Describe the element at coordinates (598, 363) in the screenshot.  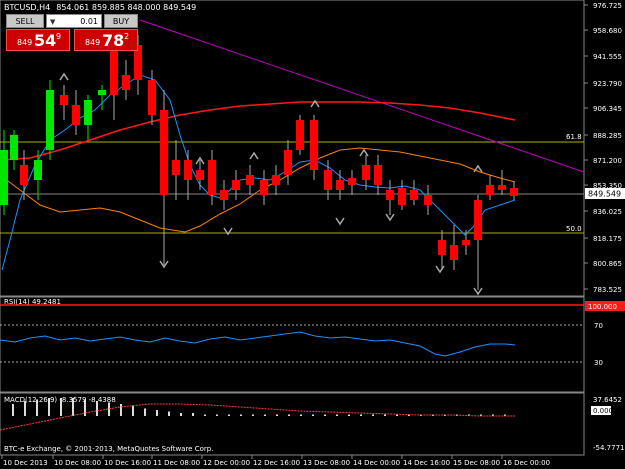
I see `rsi-label-30: 30` at that location.